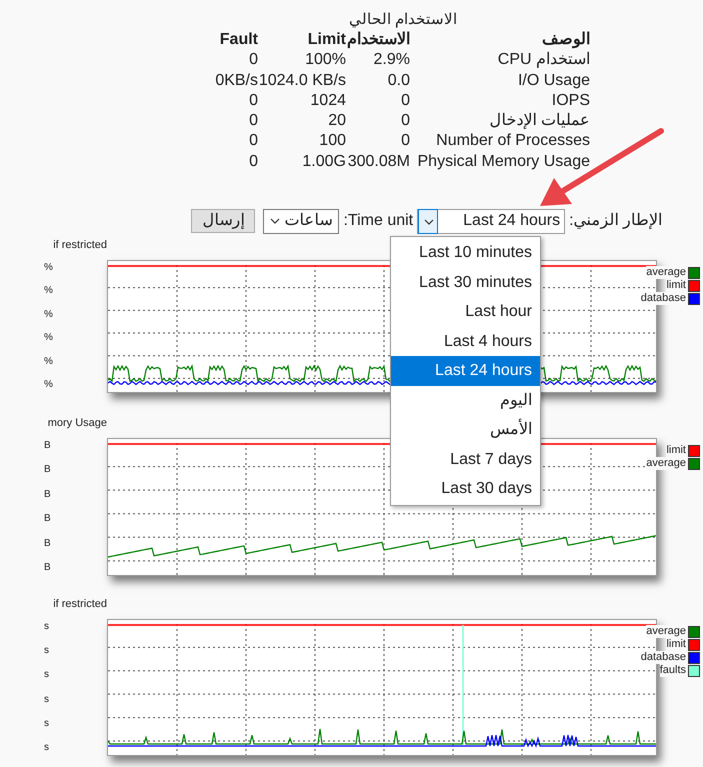 The height and width of the screenshot is (767, 703). I want to click on time-unit-label: Time unit:, so click(378, 221).